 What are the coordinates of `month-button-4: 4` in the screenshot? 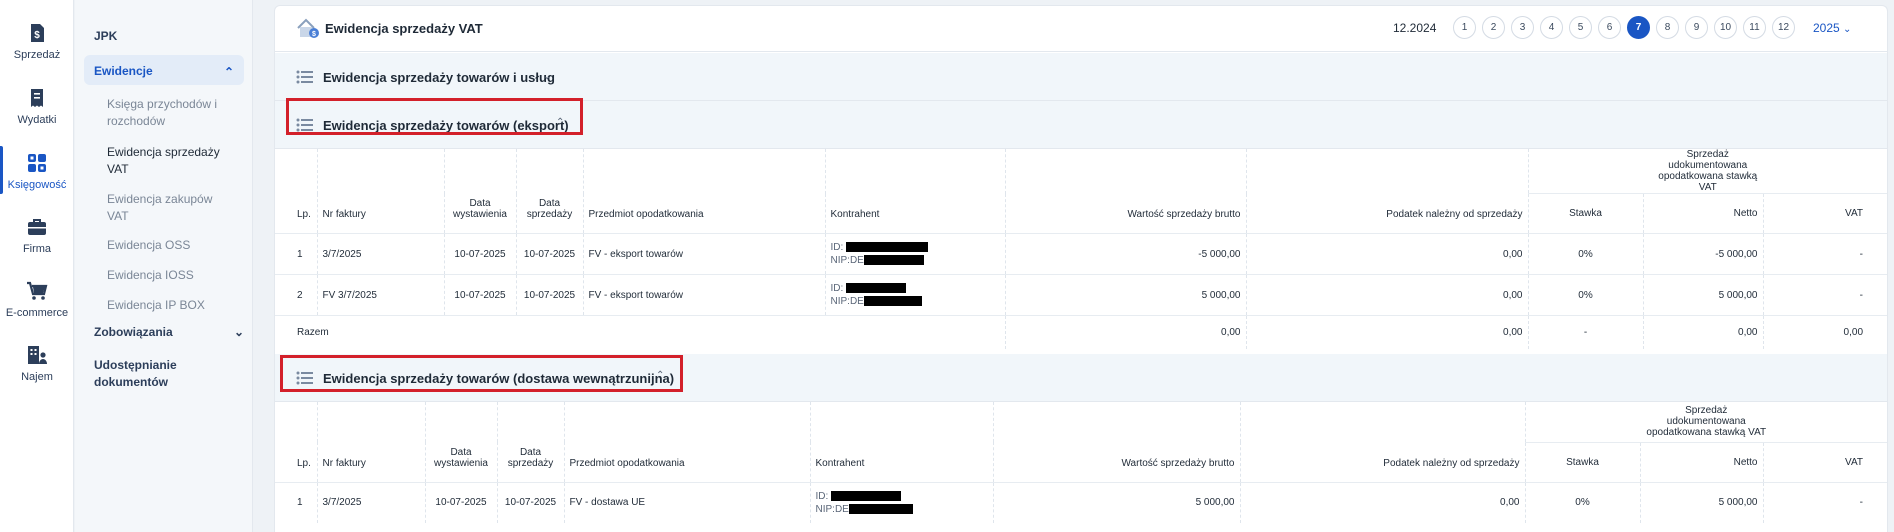 It's located at (1551, 27).